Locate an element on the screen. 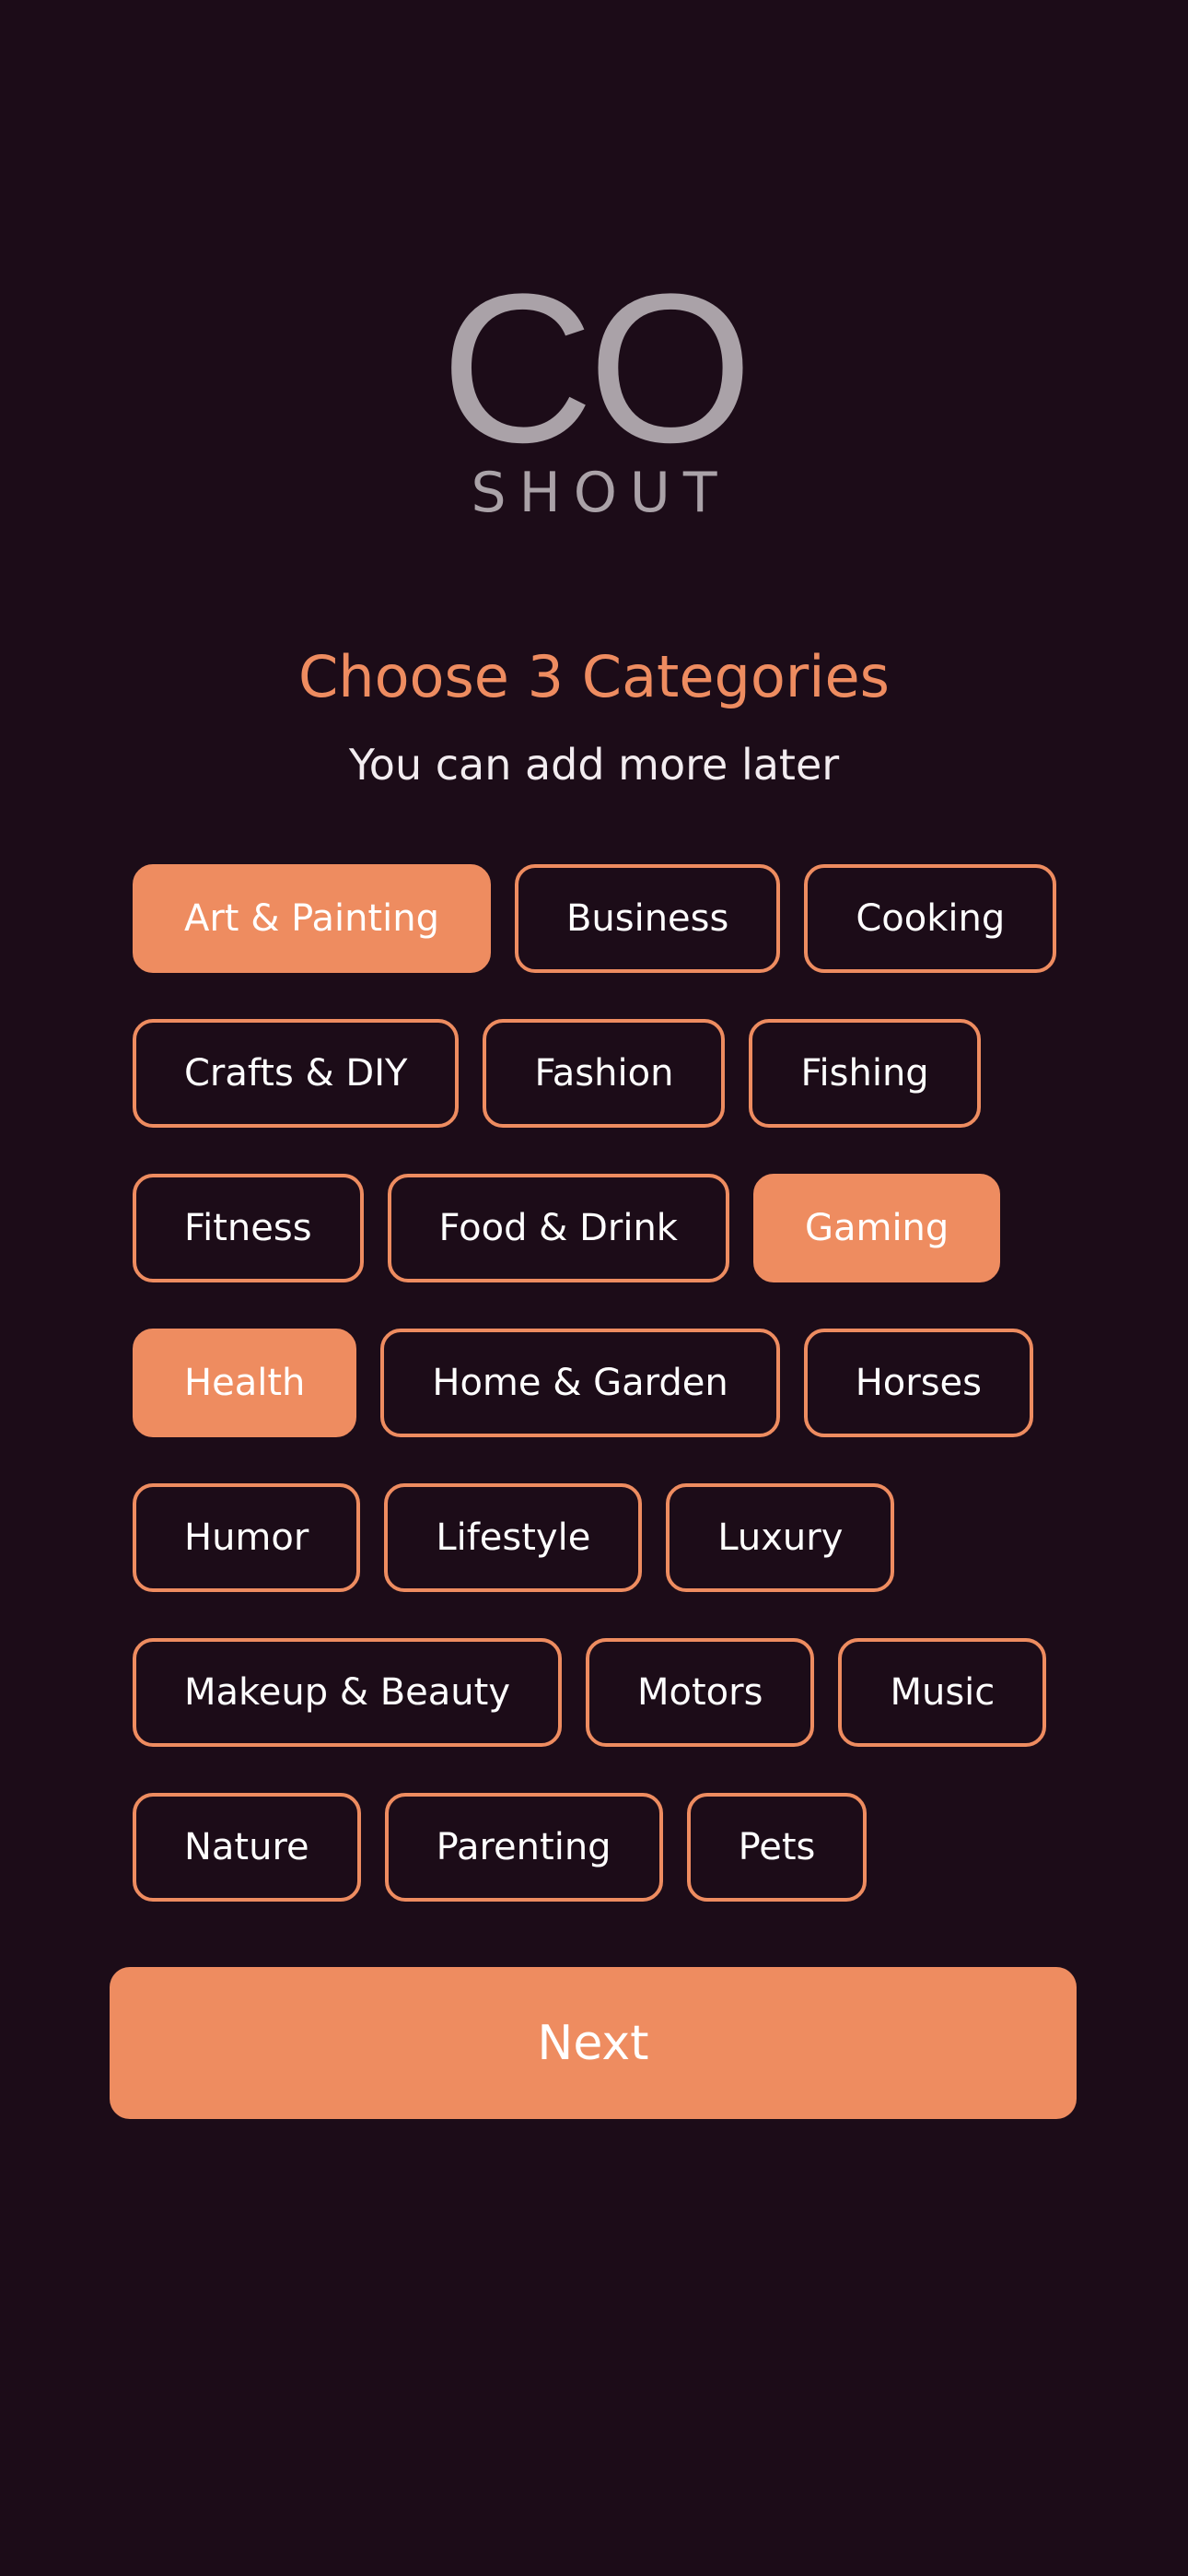  chip-label: Nature is located at coordinates (246, 1847).